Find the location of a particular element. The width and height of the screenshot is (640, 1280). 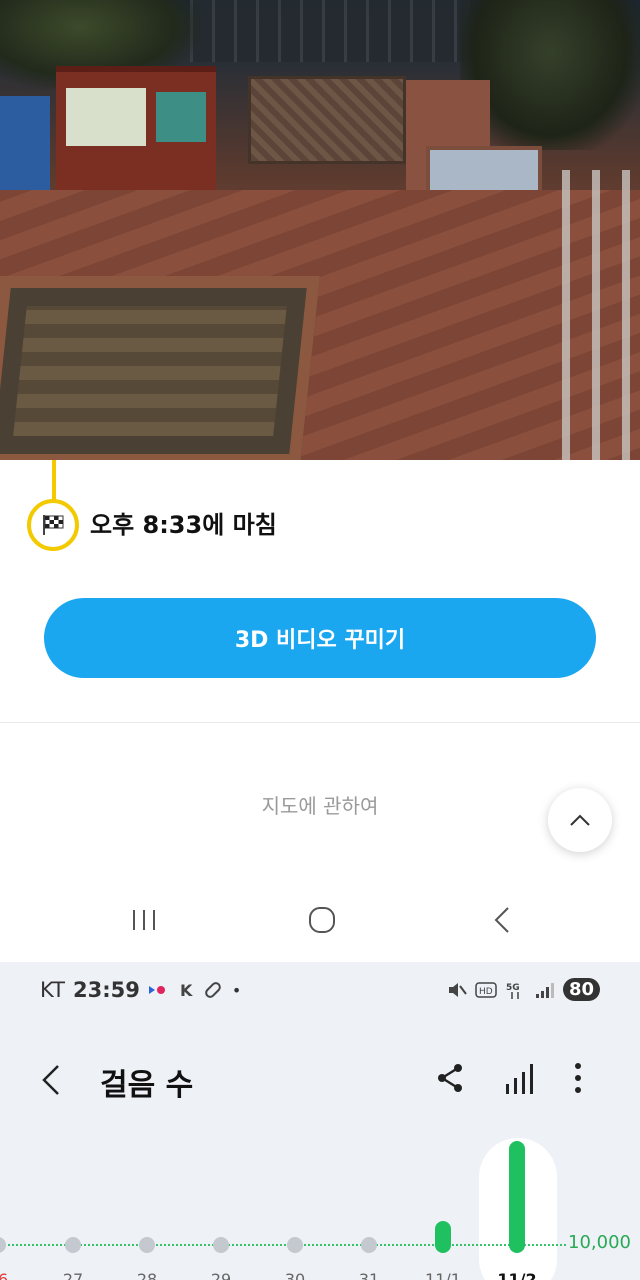

steps-chart: 10,000 26 27 28 29 30 31 11/1 11/2 is located at coordinates (320, 1209).